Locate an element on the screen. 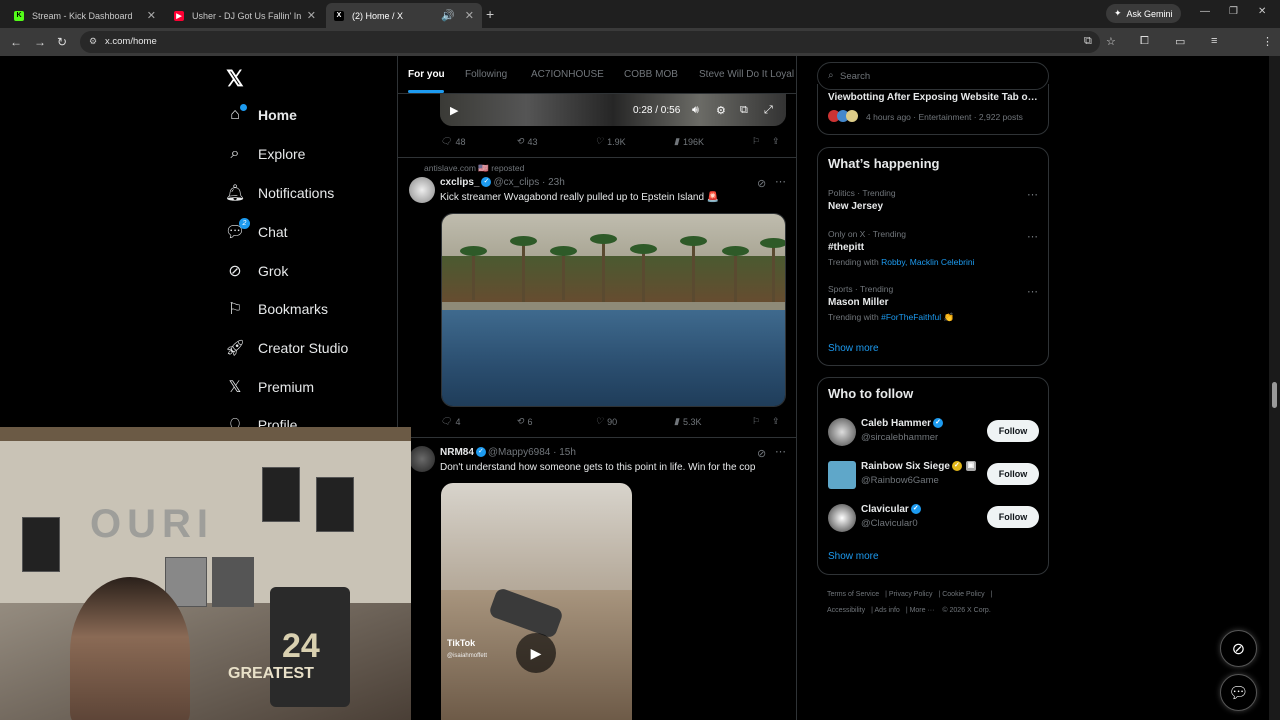 The image size is (1280, 720). footer-link: More ··· is located at coordinates (922, 610).